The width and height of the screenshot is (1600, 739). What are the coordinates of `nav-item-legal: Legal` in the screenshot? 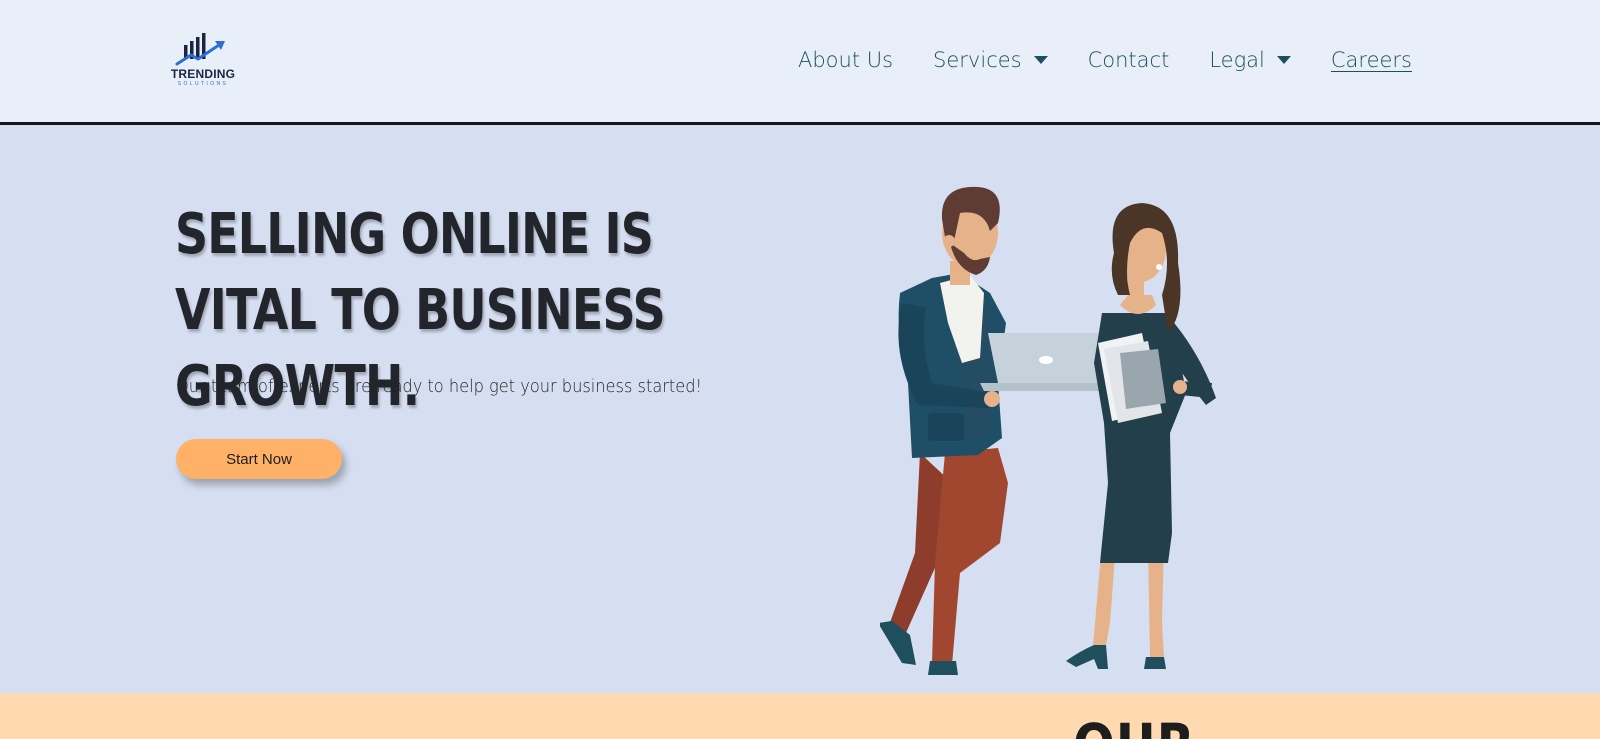 It's located at (1250, 60).